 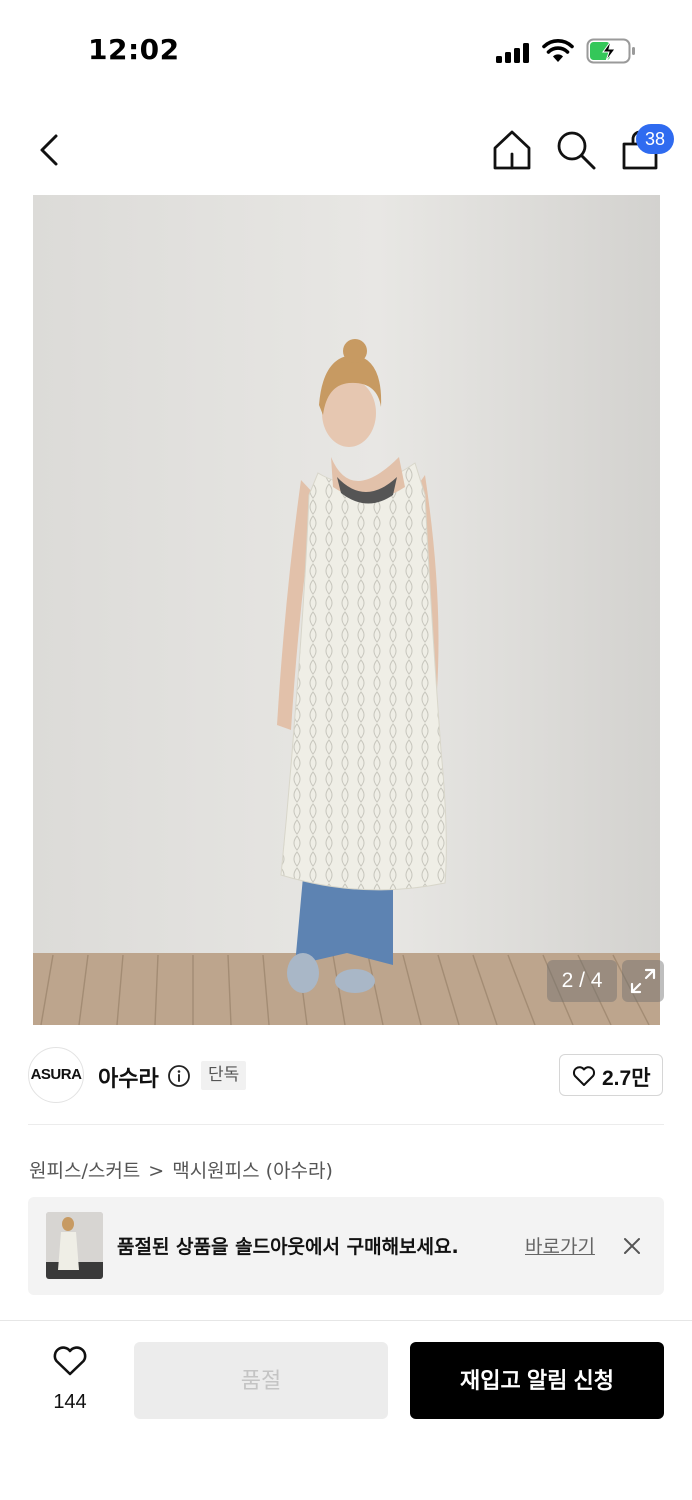 I want to click on brand-like-button: 2.7만, so click(x=611, y=1075).